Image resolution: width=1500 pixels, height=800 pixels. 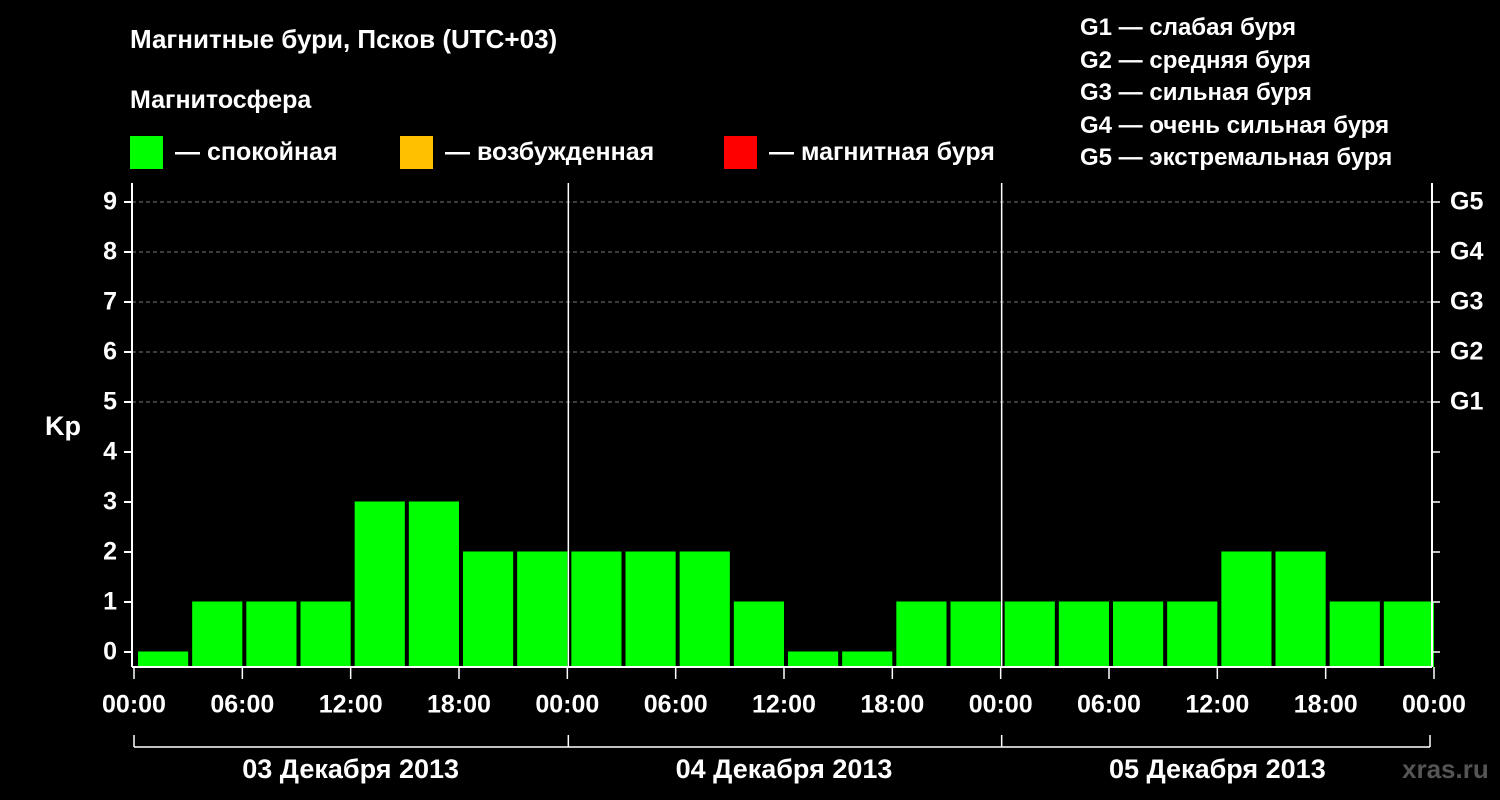 What do you see at coordinates (1466, 402) in the screenshot?
I see `right-axis-label-g1: G1` at bounding box center [1466, 402].